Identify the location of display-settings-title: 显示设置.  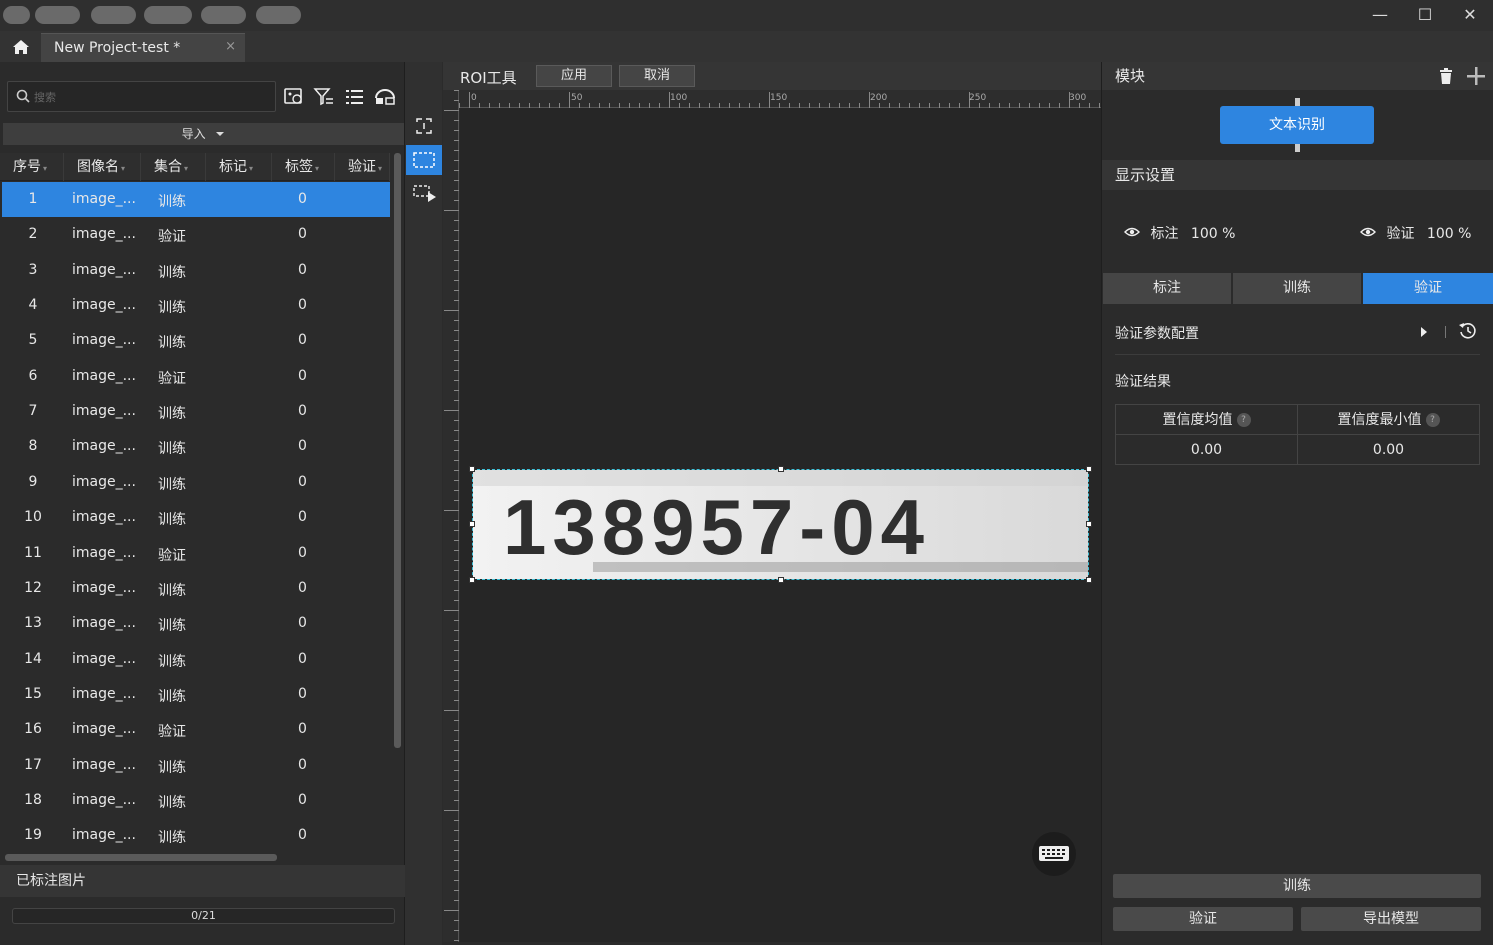
(1145, 175).